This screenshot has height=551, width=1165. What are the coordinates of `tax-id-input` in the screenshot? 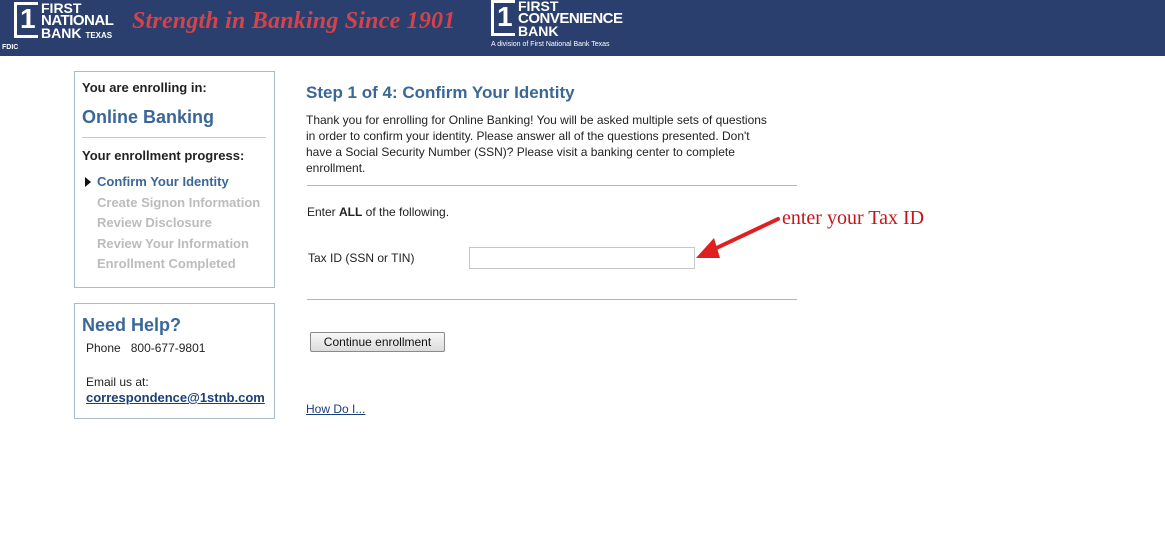 It's located at (582, 258).